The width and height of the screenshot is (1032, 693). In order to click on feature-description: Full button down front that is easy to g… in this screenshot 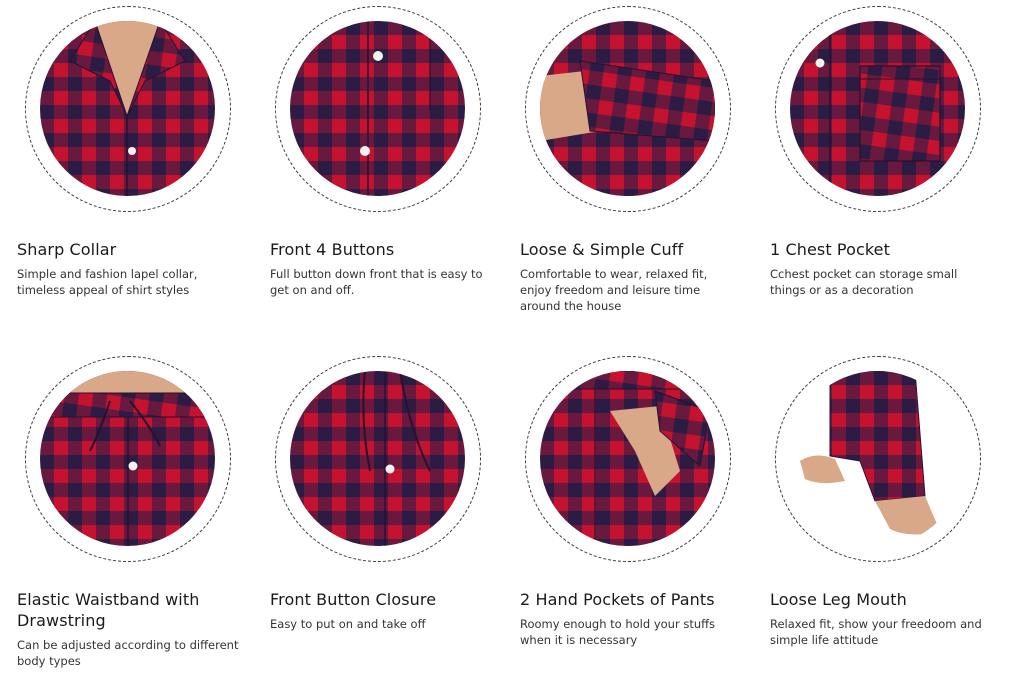, I will do `click(376, 282)`.